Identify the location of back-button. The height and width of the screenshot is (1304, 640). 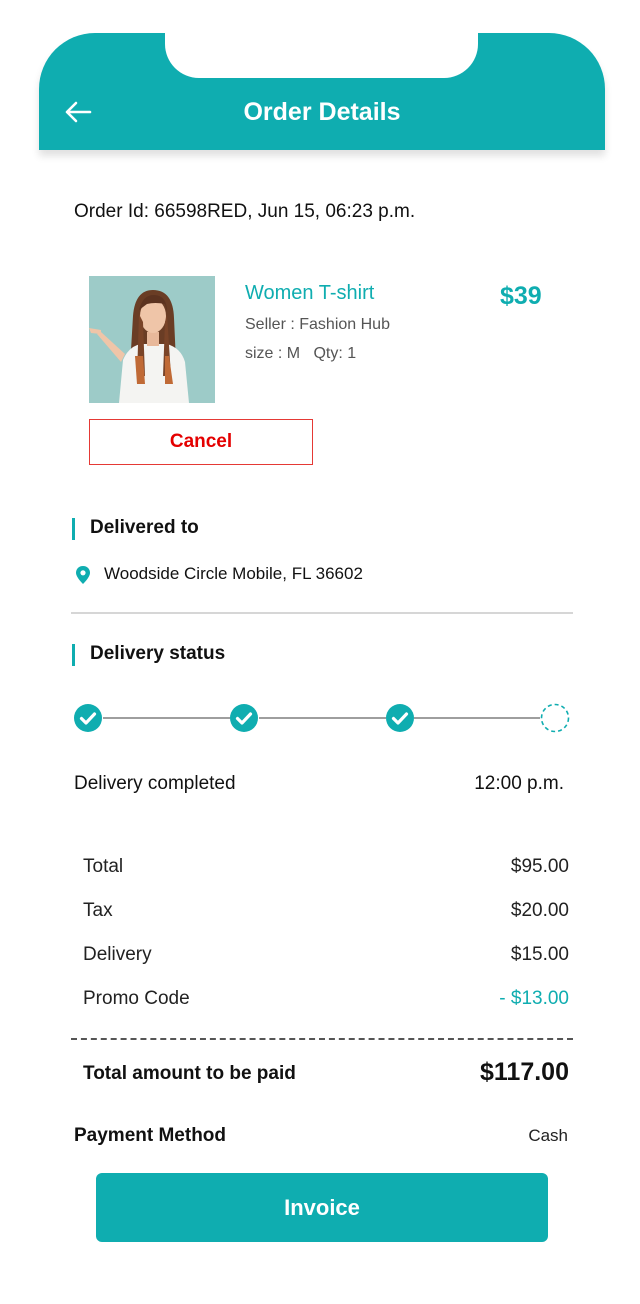
(78, 112).